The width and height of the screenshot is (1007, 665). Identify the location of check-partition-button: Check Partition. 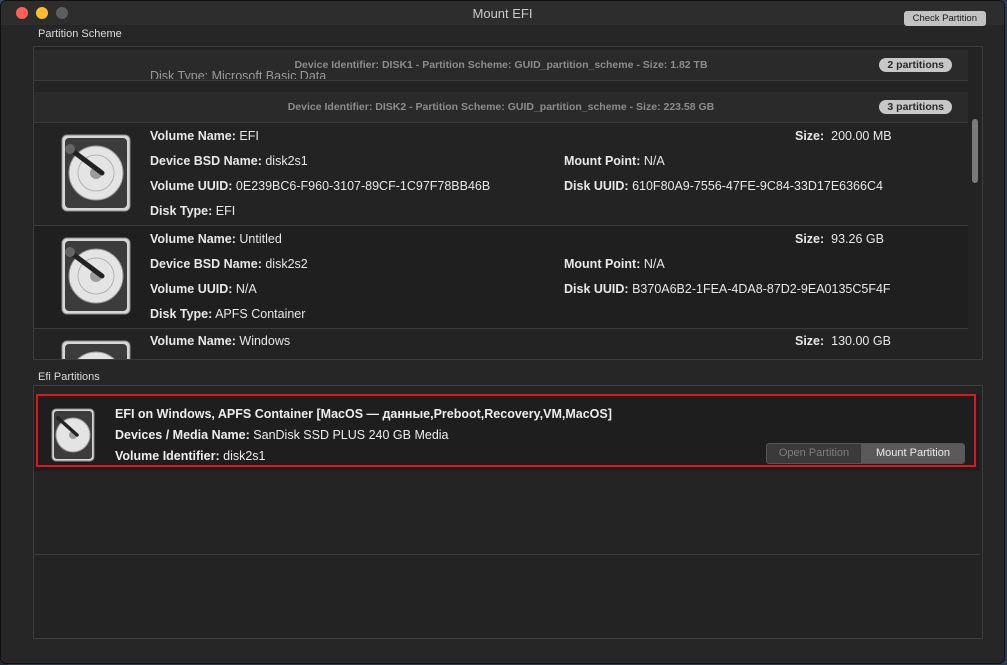
(944, 18).